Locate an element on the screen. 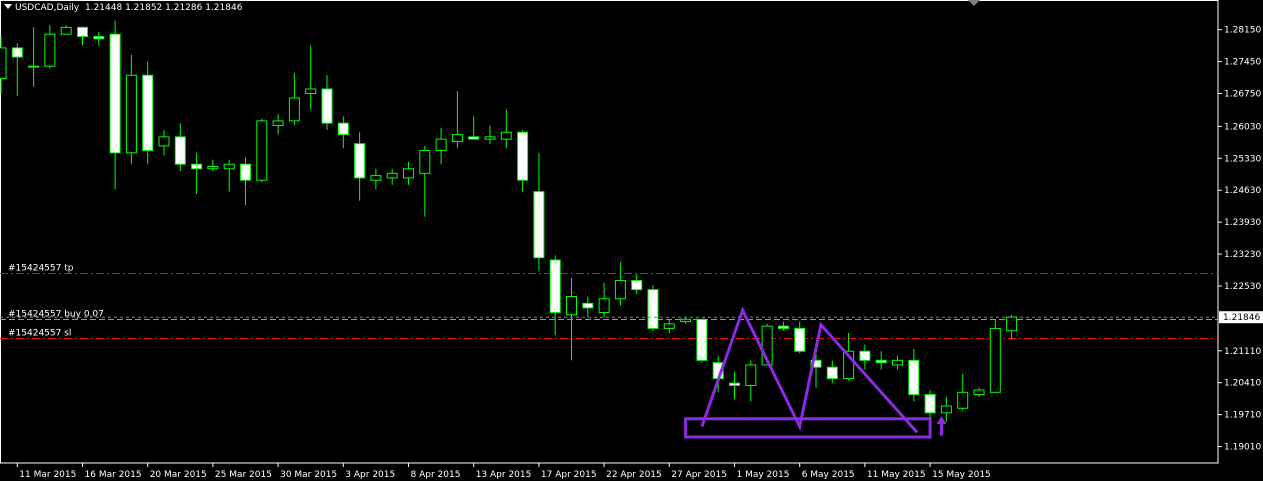 Image resolution: width=1263 pixels, height=481 pixels. order-line-label: #15424557 tp is located at coordinates (41, 269).